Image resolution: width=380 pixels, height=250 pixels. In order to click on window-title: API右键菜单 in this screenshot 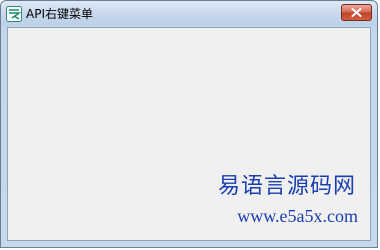, I will do `click(59, 14)`.